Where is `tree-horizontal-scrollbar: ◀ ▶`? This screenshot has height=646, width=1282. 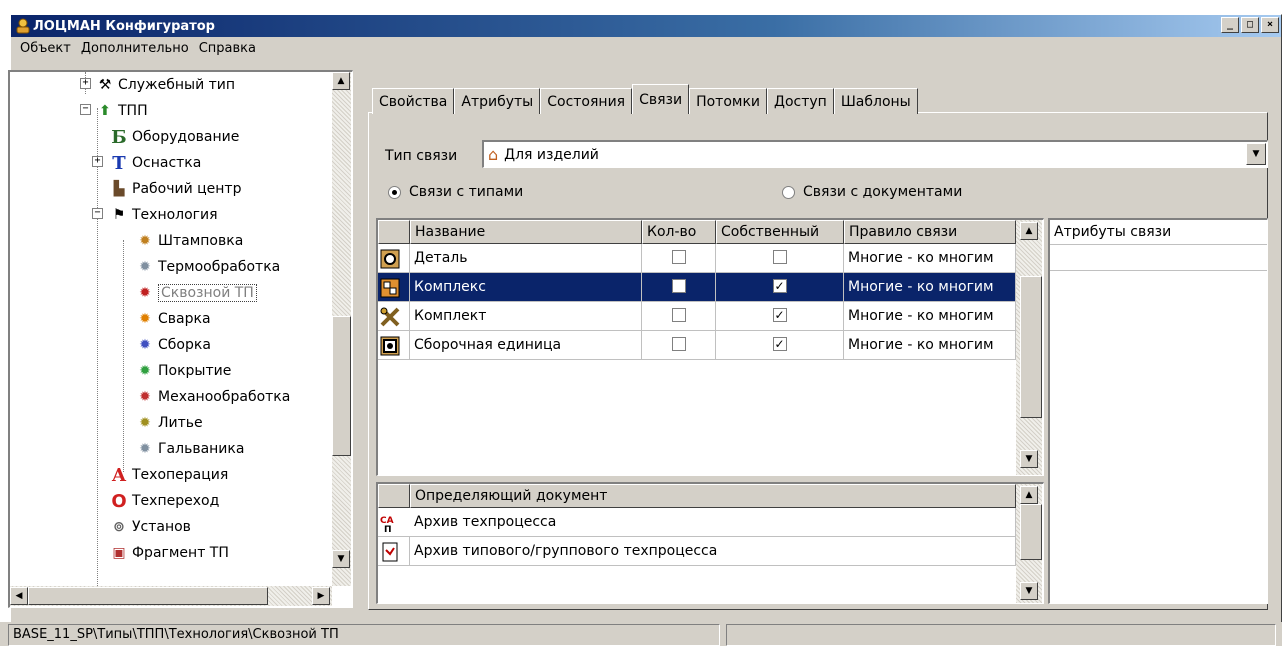
tree-horizontal-scrollbar: ◀ ▶ is located at coordinates (171, 596).